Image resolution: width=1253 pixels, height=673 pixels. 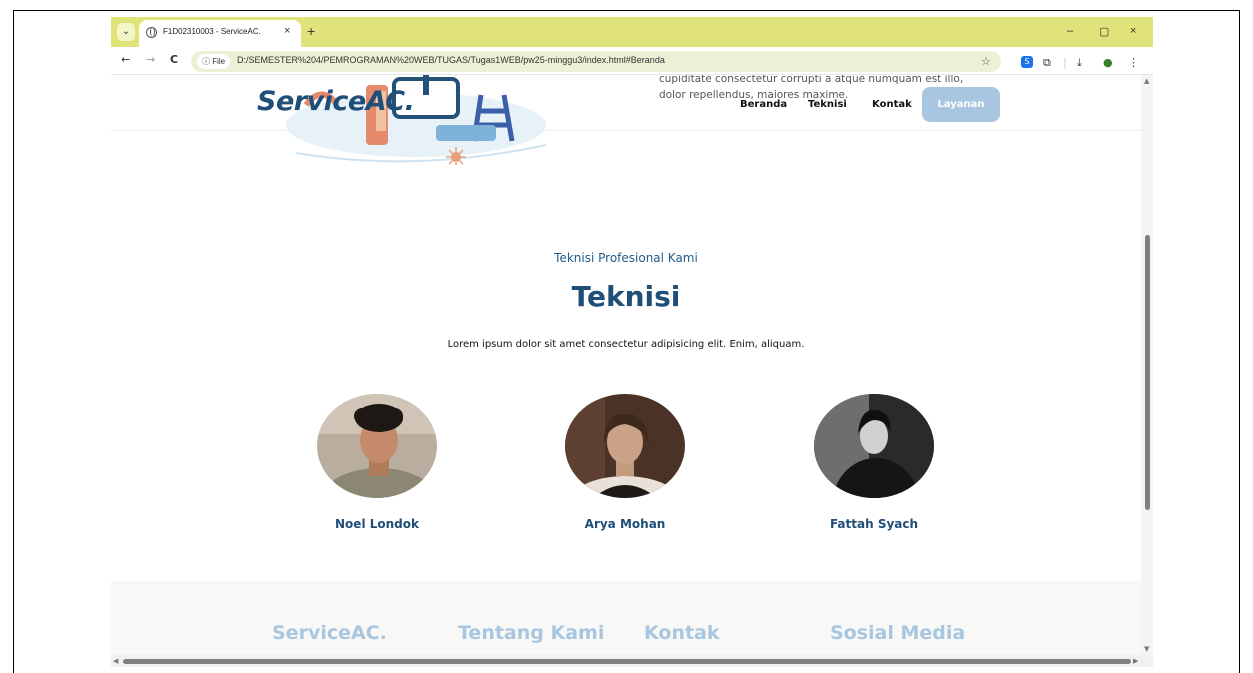 I want to click on close-window-button: ×, so click(x=1133, y=31).